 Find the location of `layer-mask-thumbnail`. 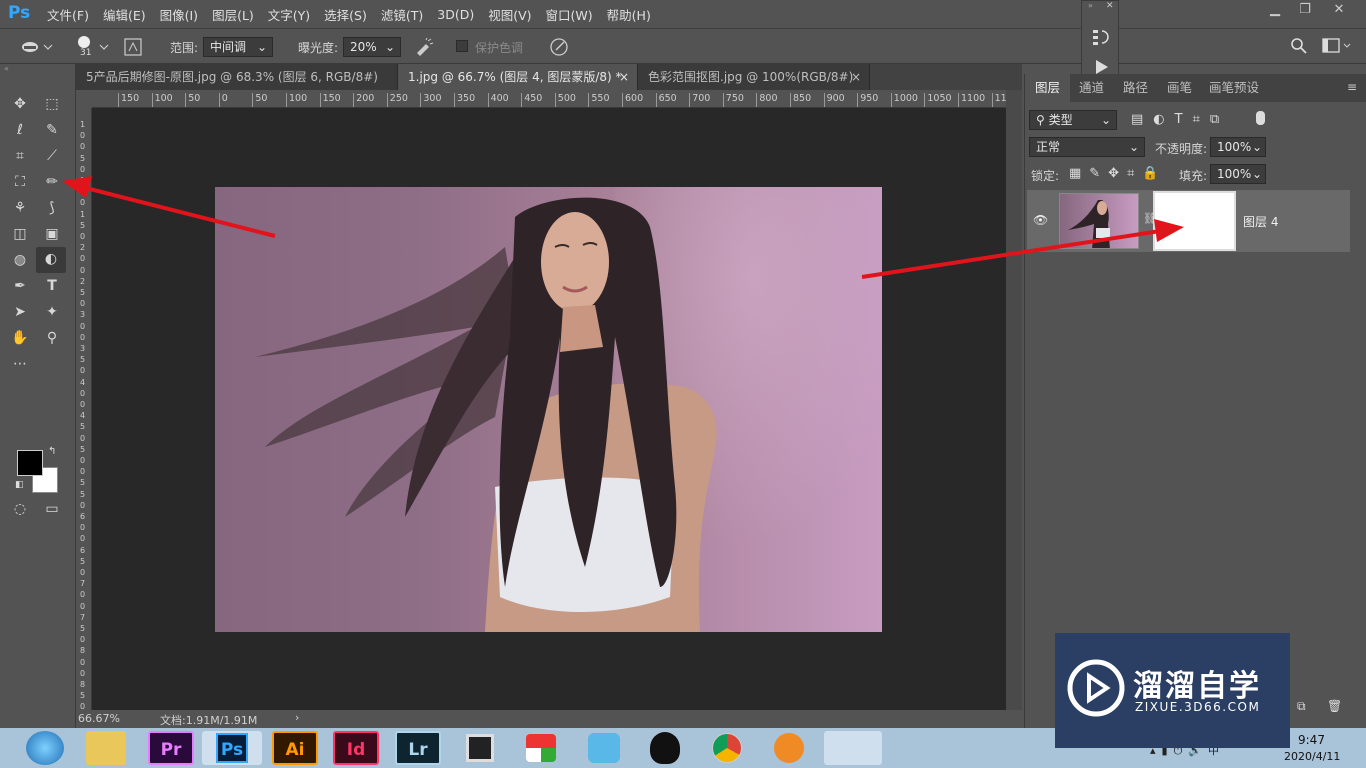

layer-mask-thumbnail is located at coordinates (1194, 221).